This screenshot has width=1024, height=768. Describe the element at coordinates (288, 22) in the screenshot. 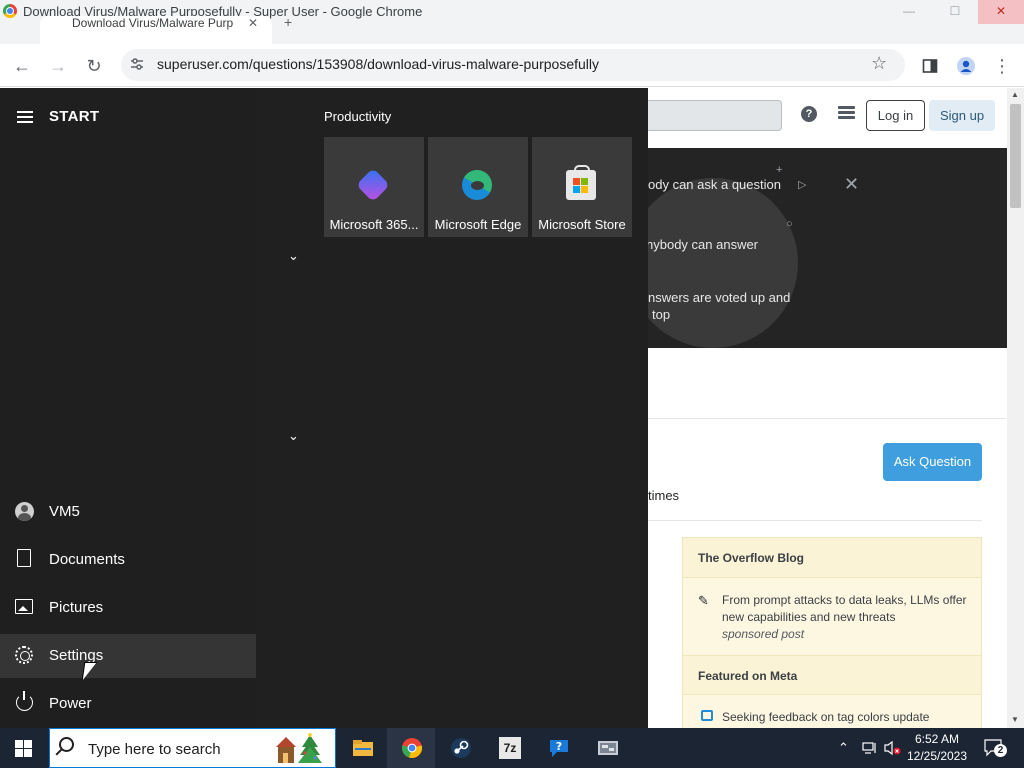

I see `new-tab-button: +` at that location.